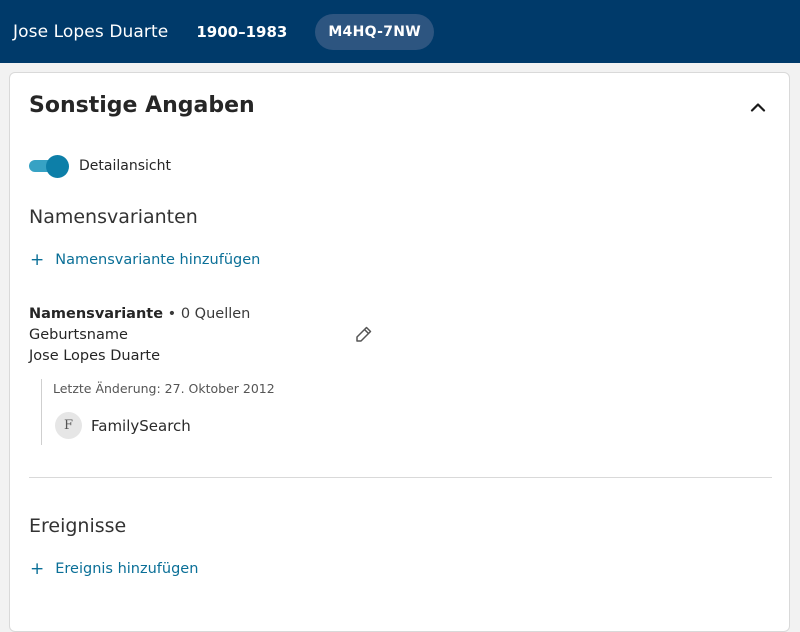  Describe the element at coordinates (90, 32) in the screenshot. I see `person-name: Jose Lopes Duarte` at that location.